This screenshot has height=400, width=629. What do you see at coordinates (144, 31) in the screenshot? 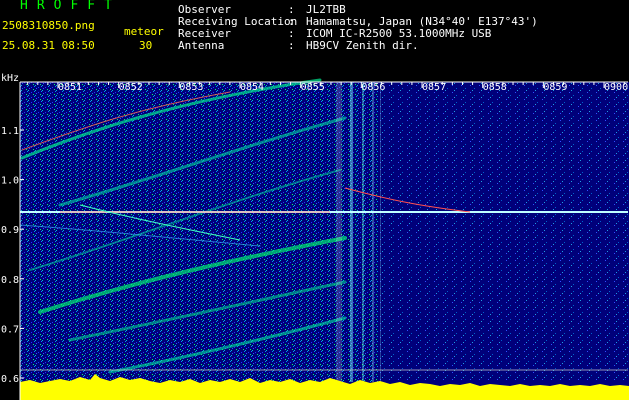
I see `meteor-label: meteor` at bounding box center [144, 31].